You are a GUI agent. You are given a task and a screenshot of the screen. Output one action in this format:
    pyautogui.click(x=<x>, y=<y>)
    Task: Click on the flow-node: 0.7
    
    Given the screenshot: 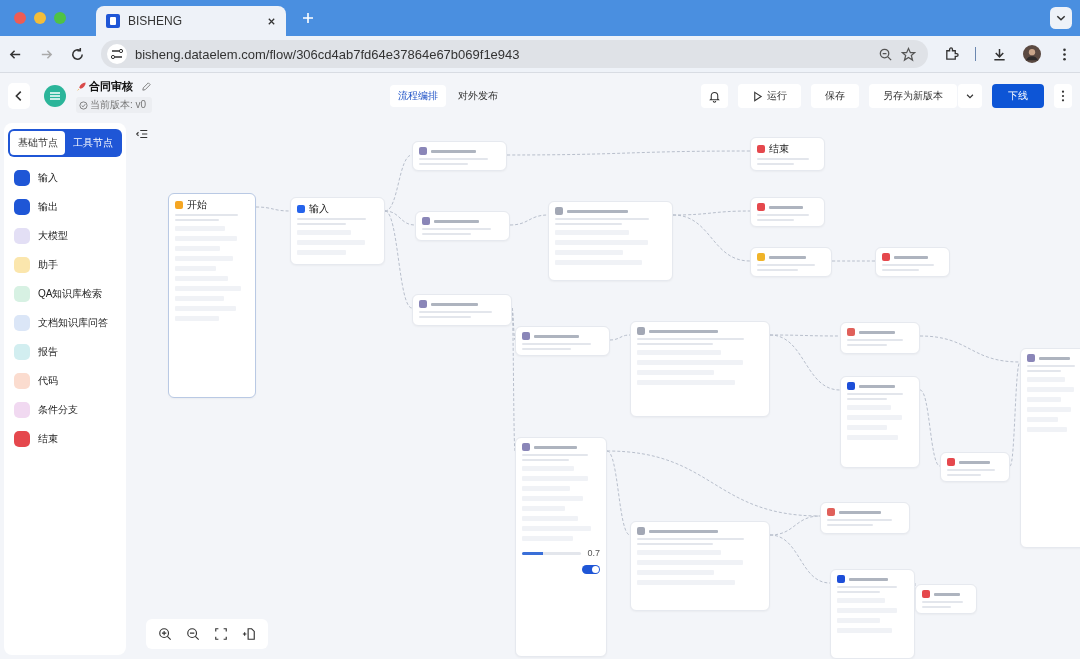 What is the action you would take?
    pyautogui.click(x=561, y=547)
    